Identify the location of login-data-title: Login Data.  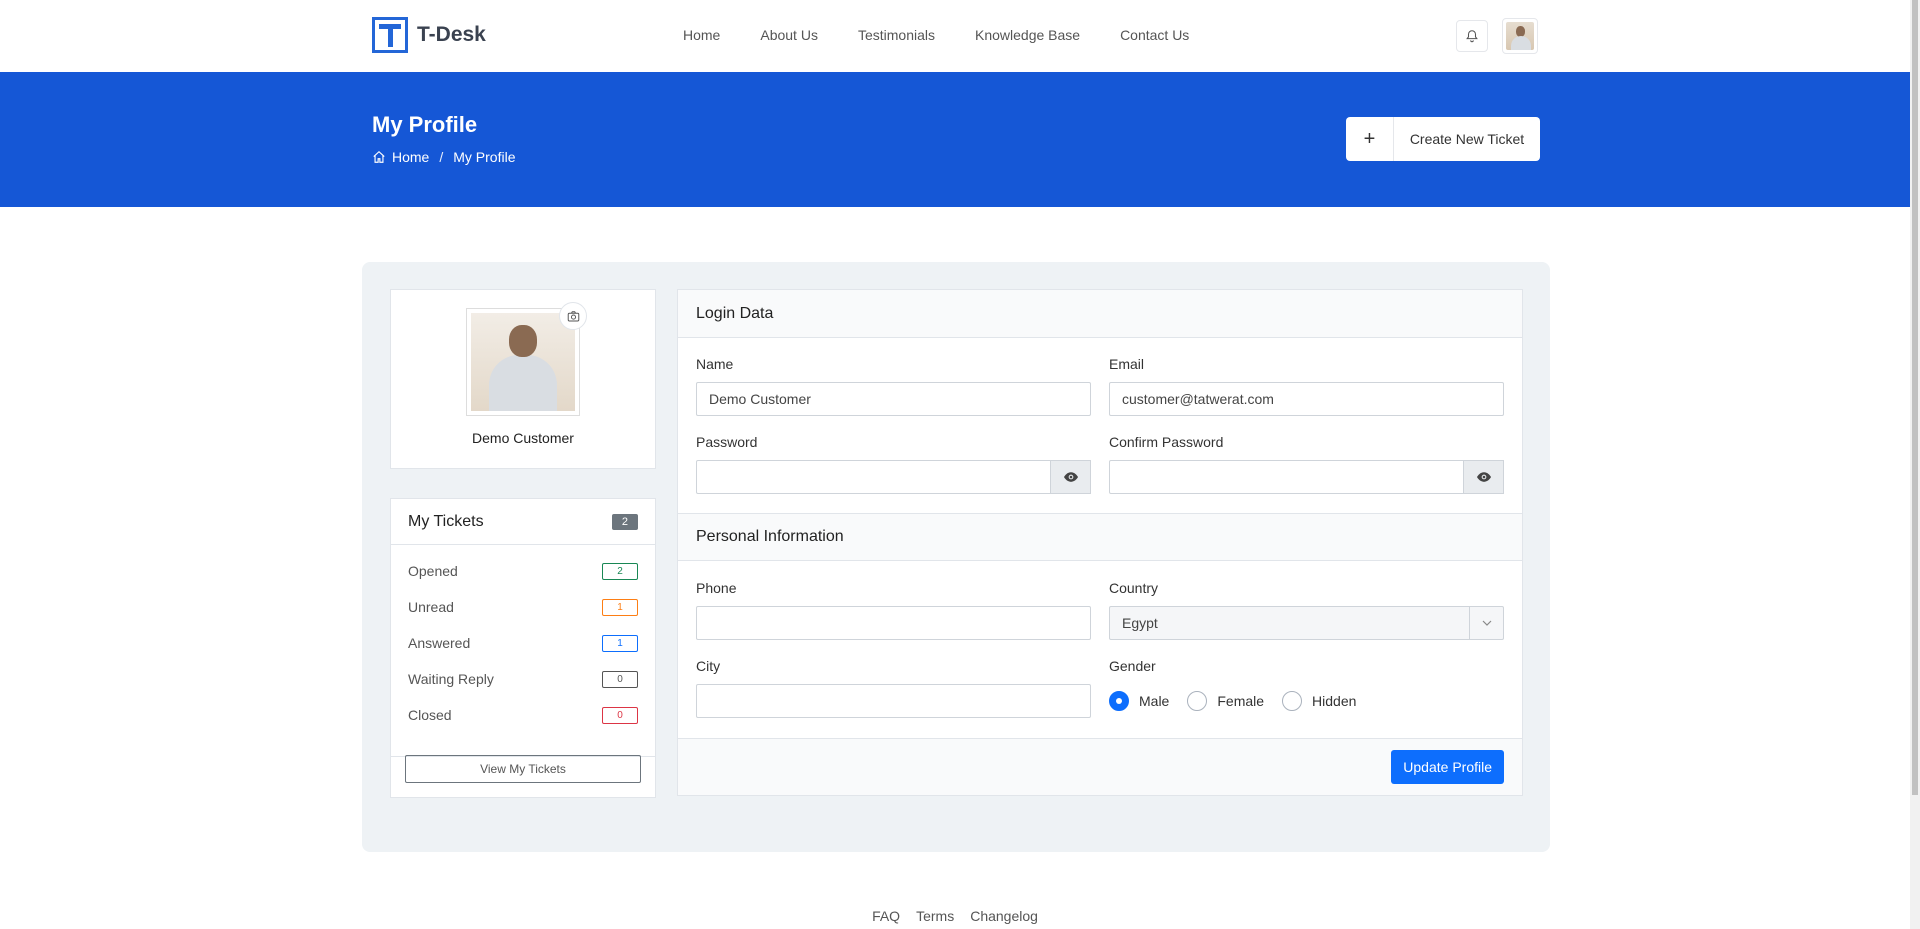
(1100, 314).